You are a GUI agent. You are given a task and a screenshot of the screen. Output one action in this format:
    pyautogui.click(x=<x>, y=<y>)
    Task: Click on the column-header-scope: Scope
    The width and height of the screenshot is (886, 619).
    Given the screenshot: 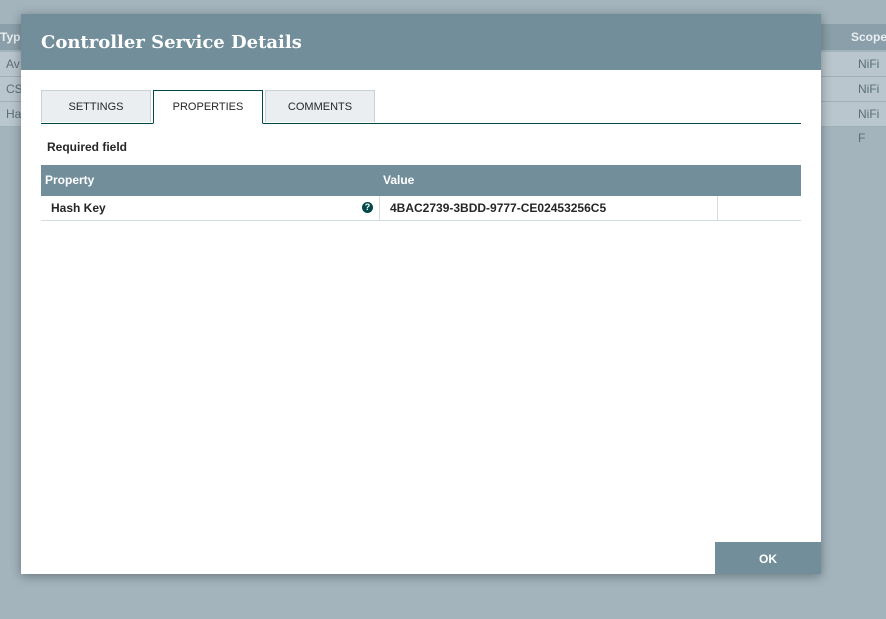 What is the action you would take?
    pyautogui.click(x=868, y=37)
    